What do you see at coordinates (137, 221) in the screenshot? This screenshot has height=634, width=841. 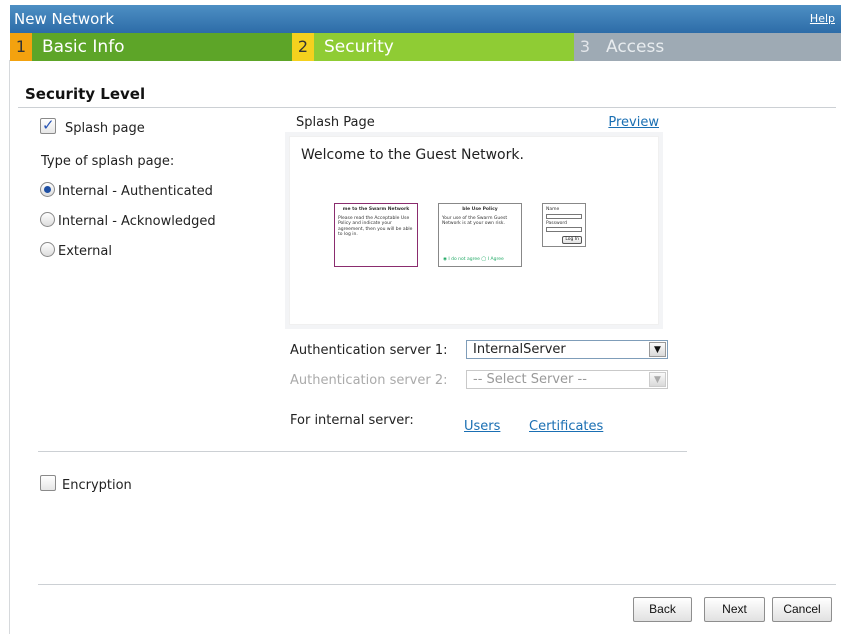 I see `option-internal-acknowledged: Internal - Acknowledged` at bounding box center [137, 221].